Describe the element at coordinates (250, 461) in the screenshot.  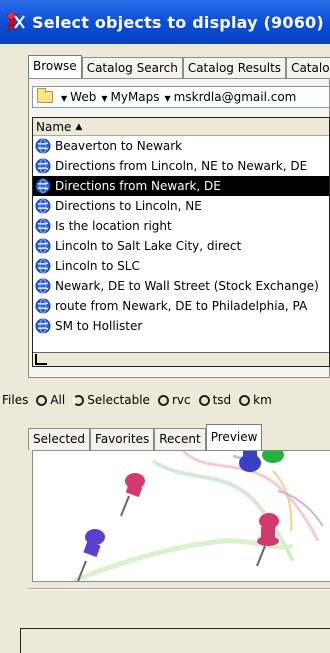
I see `pin-blue-icon` at that location.